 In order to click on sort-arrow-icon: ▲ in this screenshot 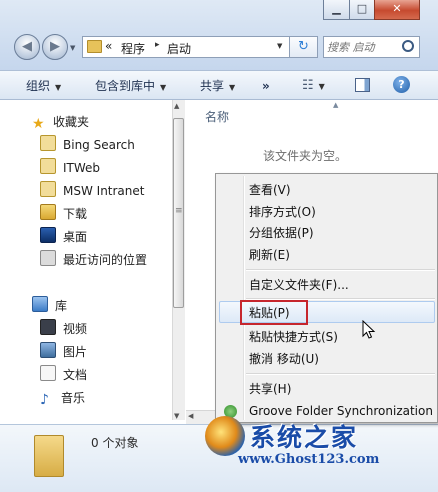, I will do `click(336, 105)`.